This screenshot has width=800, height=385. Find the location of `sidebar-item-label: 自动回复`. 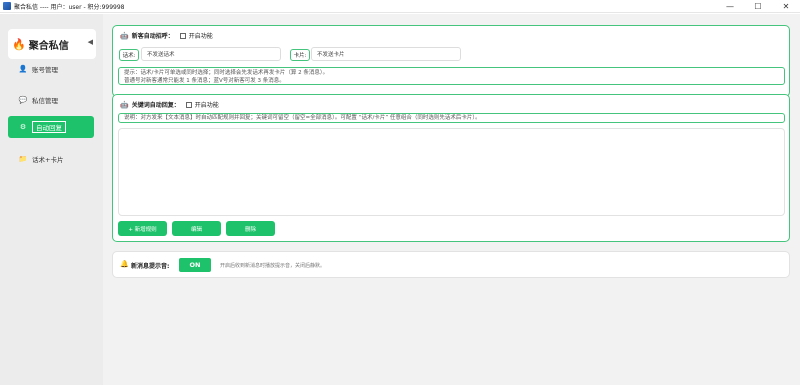

sidebar-item-label: 自动回复 is located at coordinates (49, 127).